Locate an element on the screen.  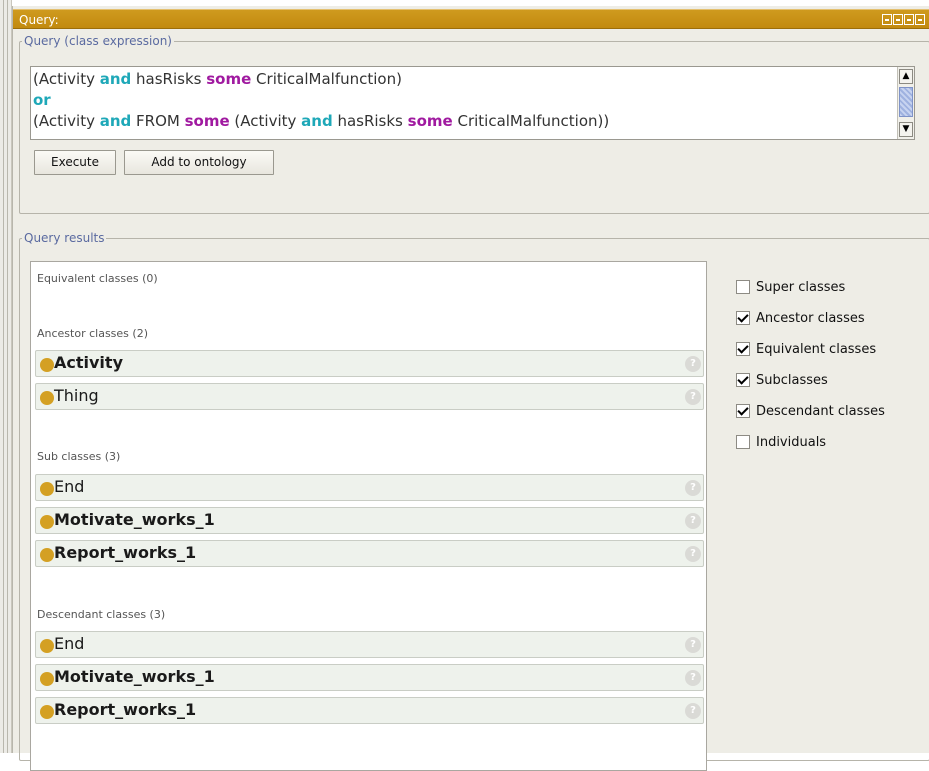
maximize-view-icon is located at coordinates (909, 19).